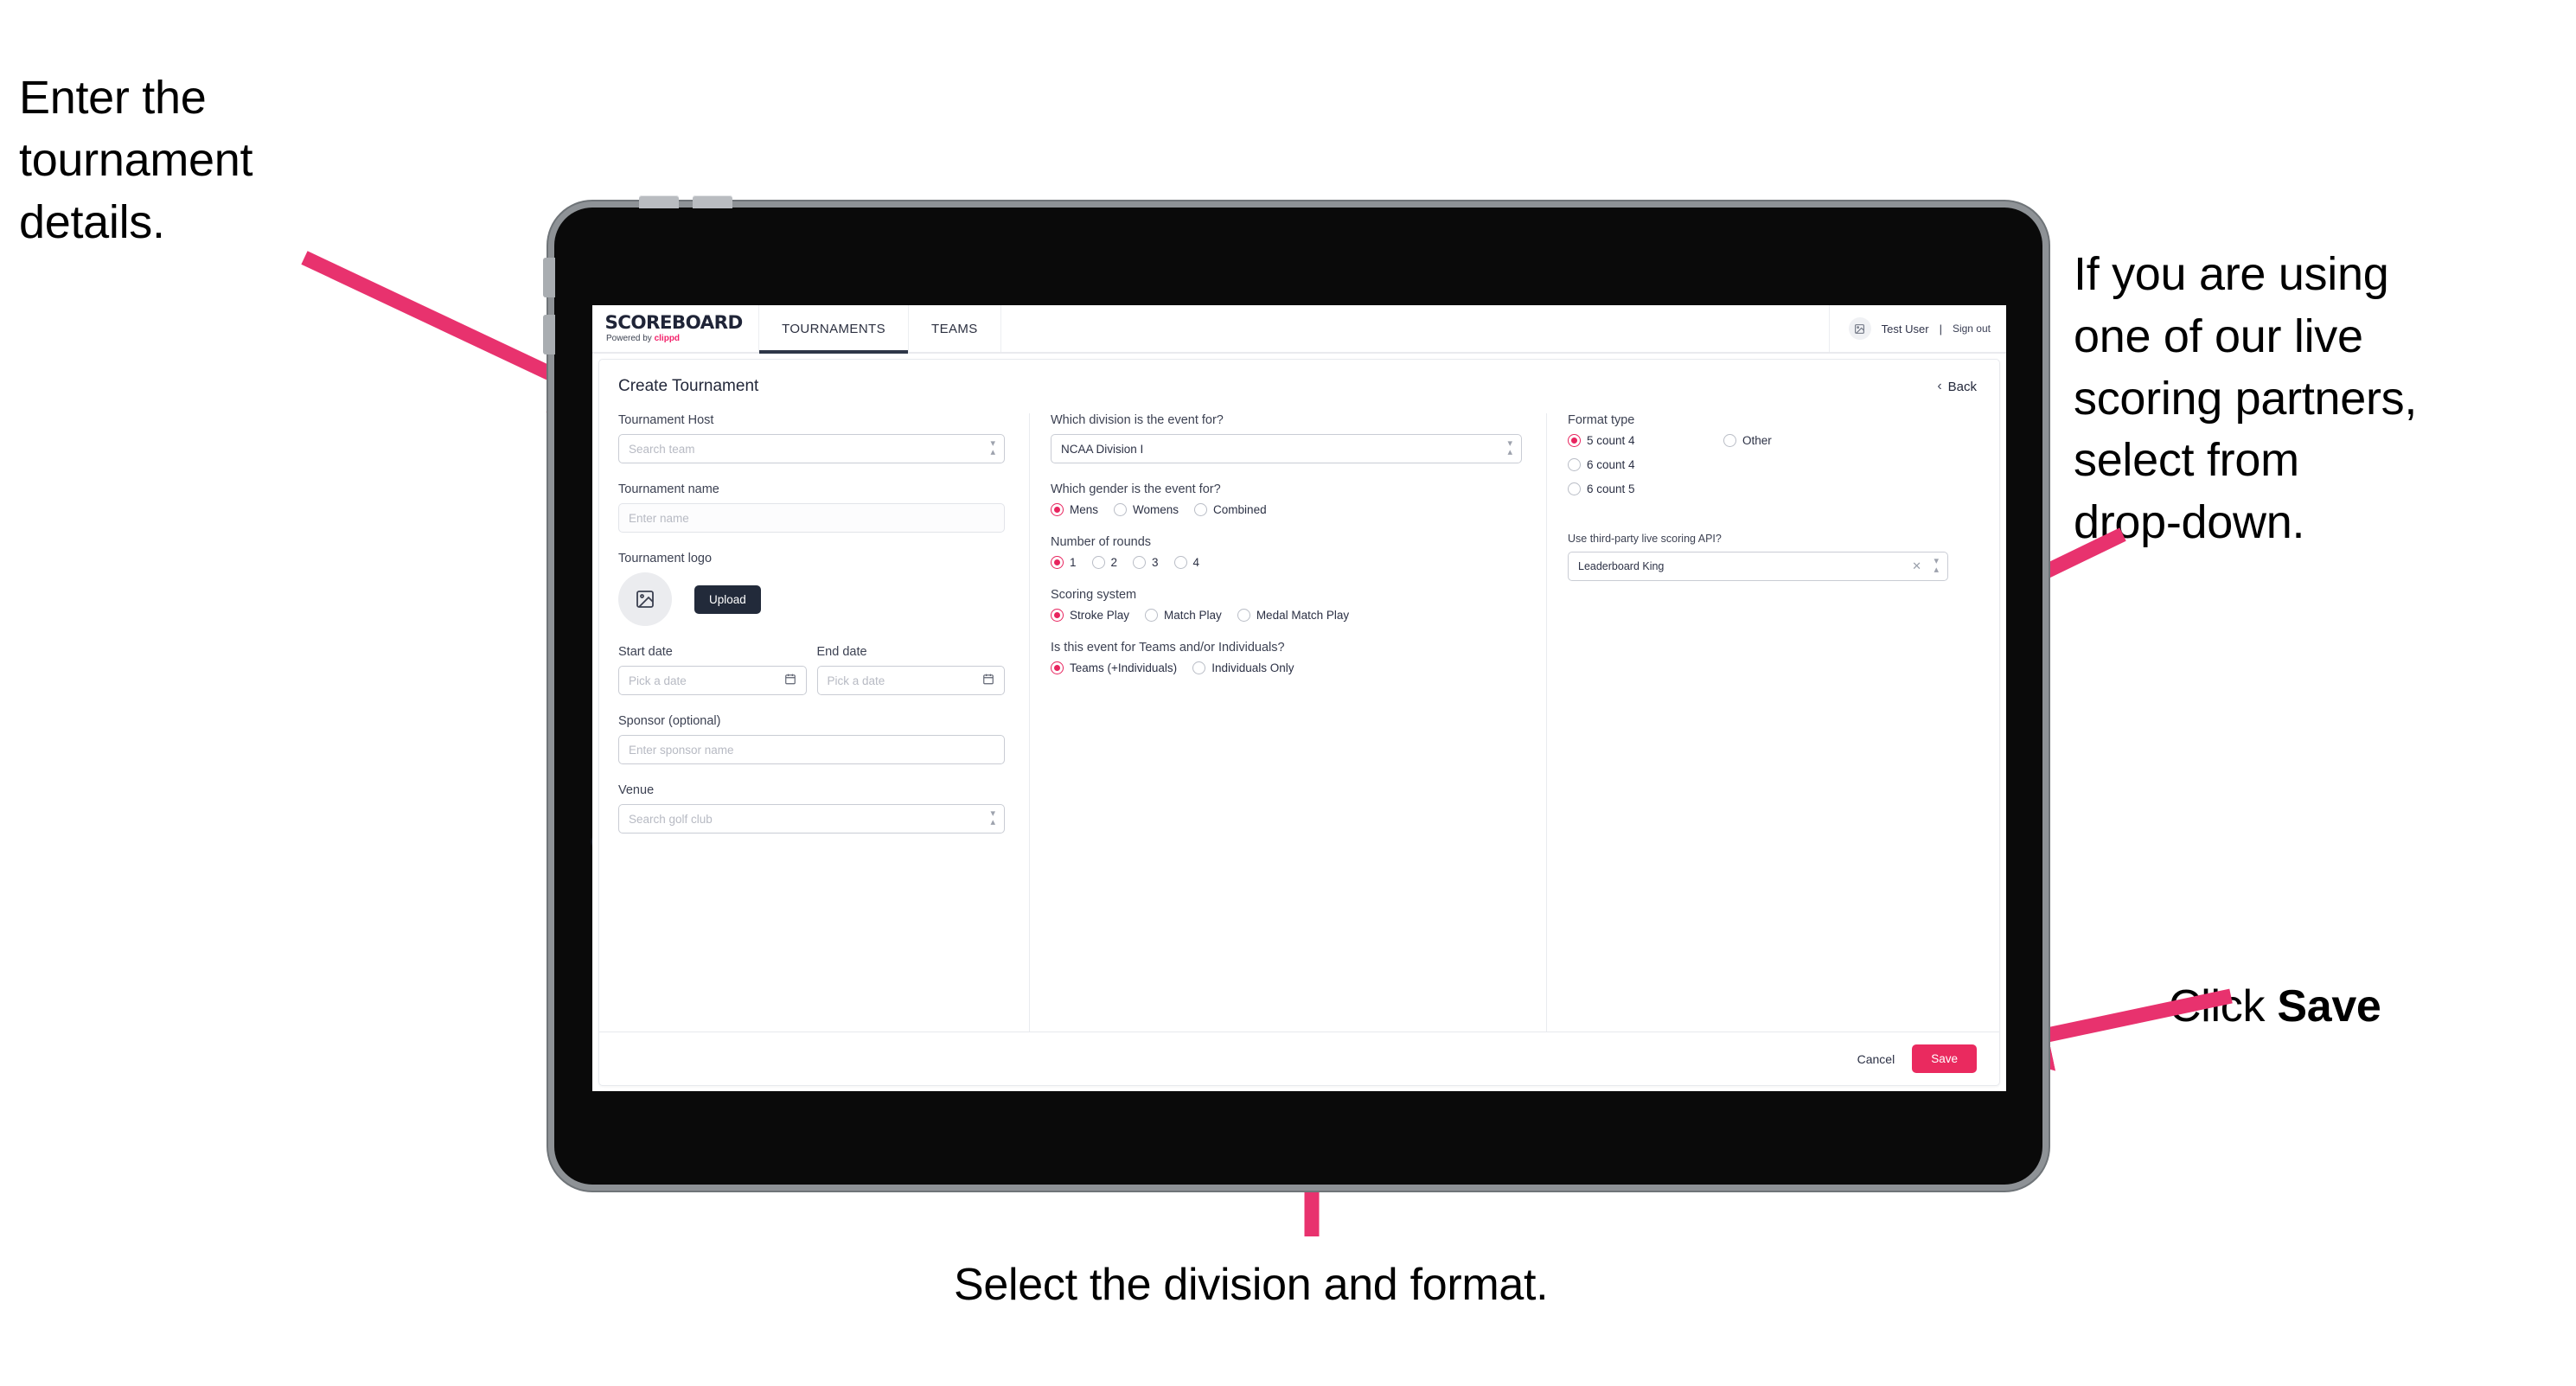 The width and height of the screenshot is (2576, 1386). Describe the element at coordinates (1622, 566) in the screenshot. I see `live-scoring-api-value: Leaderboard King` at that location.